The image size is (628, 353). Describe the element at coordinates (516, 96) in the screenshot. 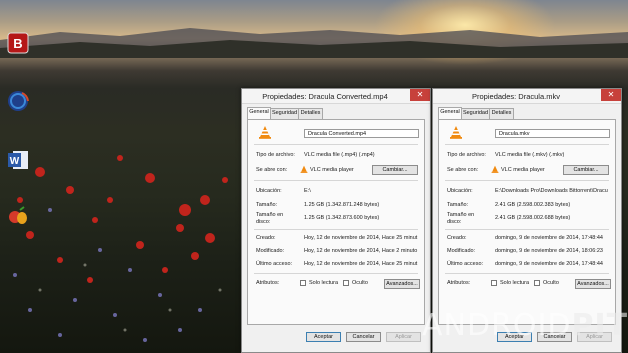

I see `window-title: Propiedades: Dracula.mkv` at that location.